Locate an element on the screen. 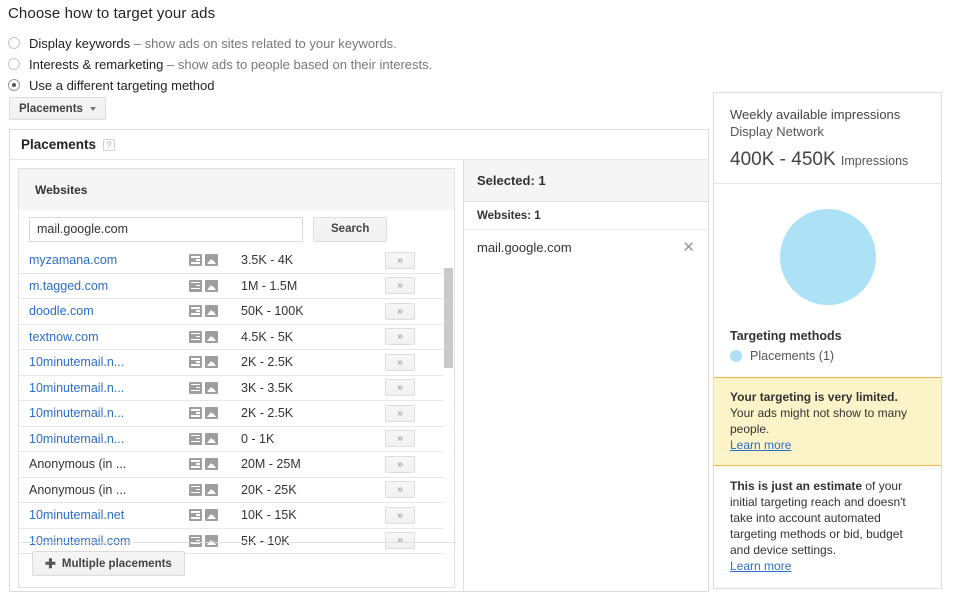 Image resolution: width=968 pixels, height=601 pixels. website-name: textnow.com is located at coordinates (109, 337).